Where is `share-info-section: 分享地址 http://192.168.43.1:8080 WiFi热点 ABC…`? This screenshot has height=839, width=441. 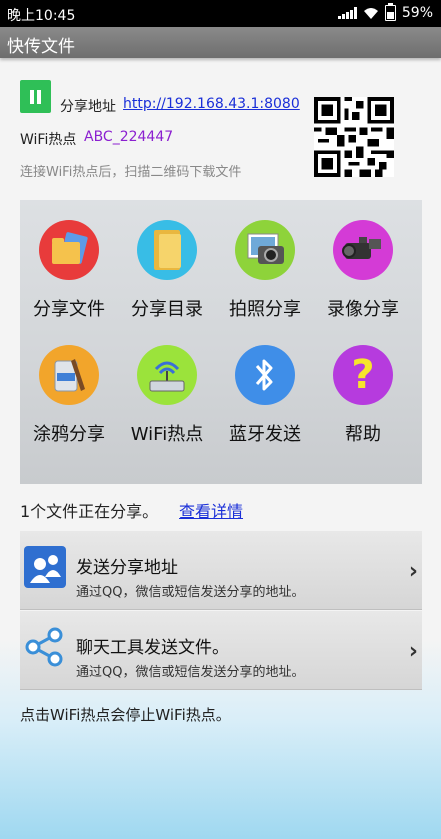
share-info-section: 分享地址 http://192.168.43.1:8080 WiFi热点 ABC… is located at coordinates (220, 135).